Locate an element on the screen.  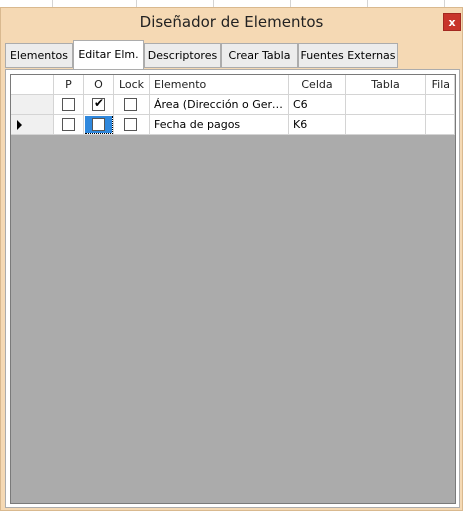
row-o-checkbox-cell: ✔ is located at coordinates (99, 105).